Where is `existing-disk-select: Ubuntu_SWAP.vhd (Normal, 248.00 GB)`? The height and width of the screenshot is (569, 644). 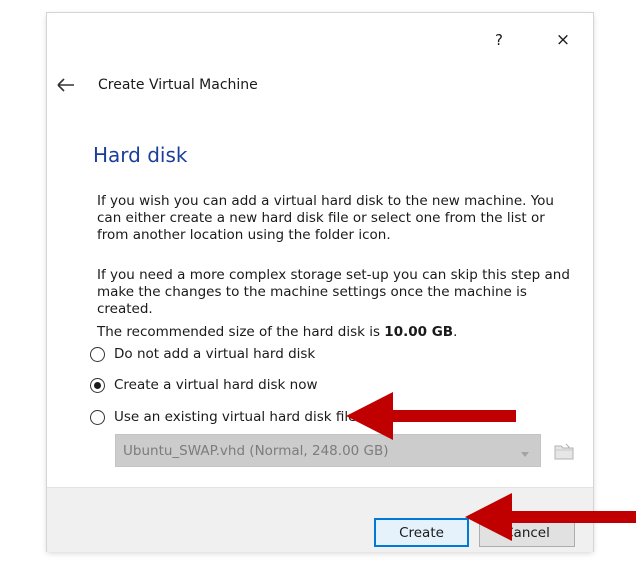 existing-disk-select: Ubuntu_SWAP.vhd (Normal, 248.00 GB) is located at coordinates (328, 450).